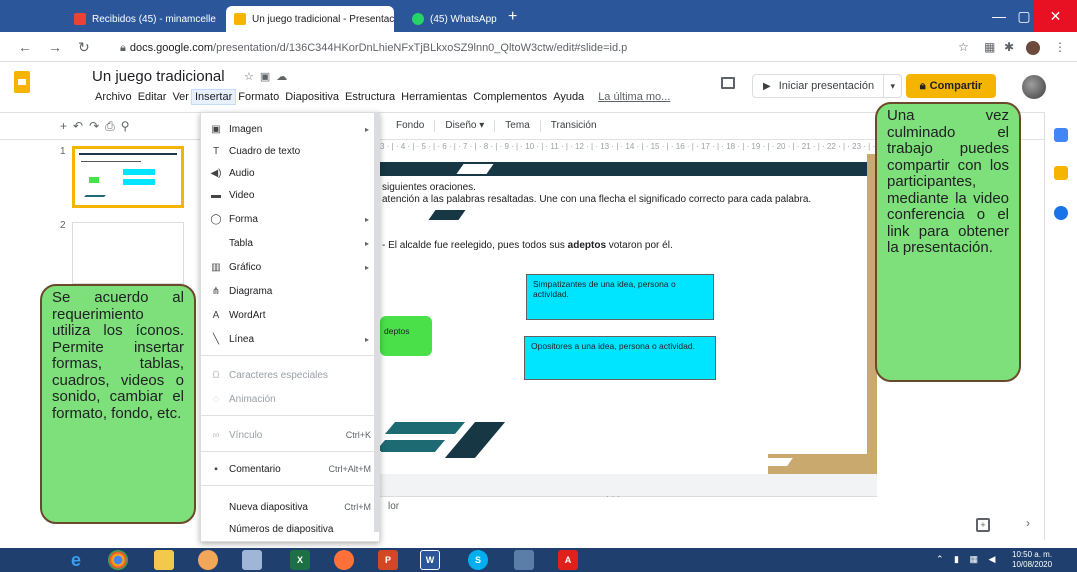 The height and width of the screenshot is (572, 1077). I want to click on animation-icon: ◌, so click(216, 399).